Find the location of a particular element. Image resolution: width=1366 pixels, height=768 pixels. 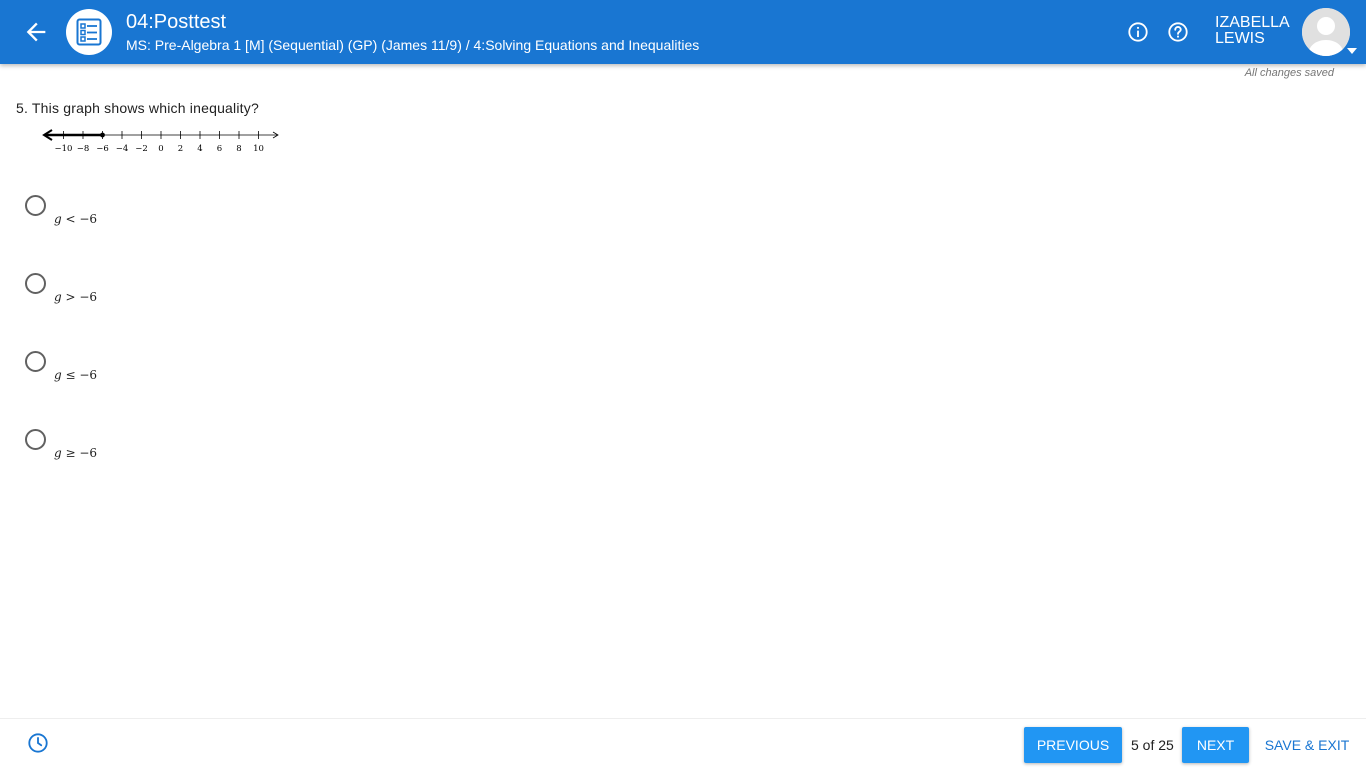

choice-label: g > −6 is located at coordinates (75, 297).